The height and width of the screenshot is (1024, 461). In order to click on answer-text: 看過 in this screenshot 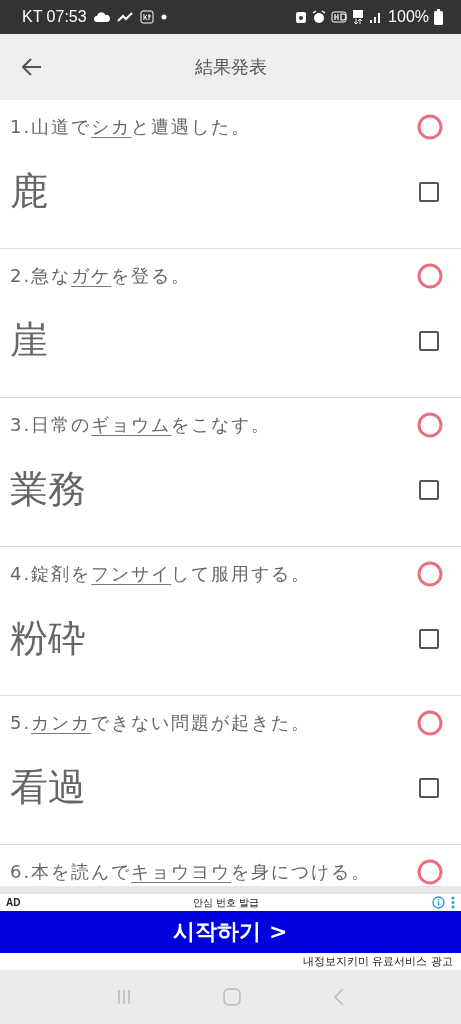, I will do `click(48, 787)`.